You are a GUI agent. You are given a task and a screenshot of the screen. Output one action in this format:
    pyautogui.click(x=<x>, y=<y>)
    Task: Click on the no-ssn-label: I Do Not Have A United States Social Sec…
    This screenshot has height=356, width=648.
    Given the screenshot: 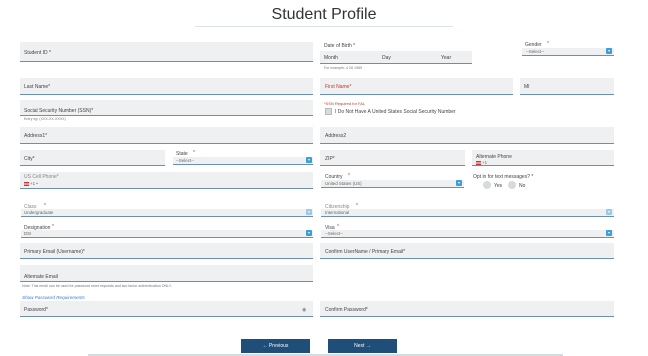 What is the action you would take?
    pyautogui.click(x=395, y=112)
    